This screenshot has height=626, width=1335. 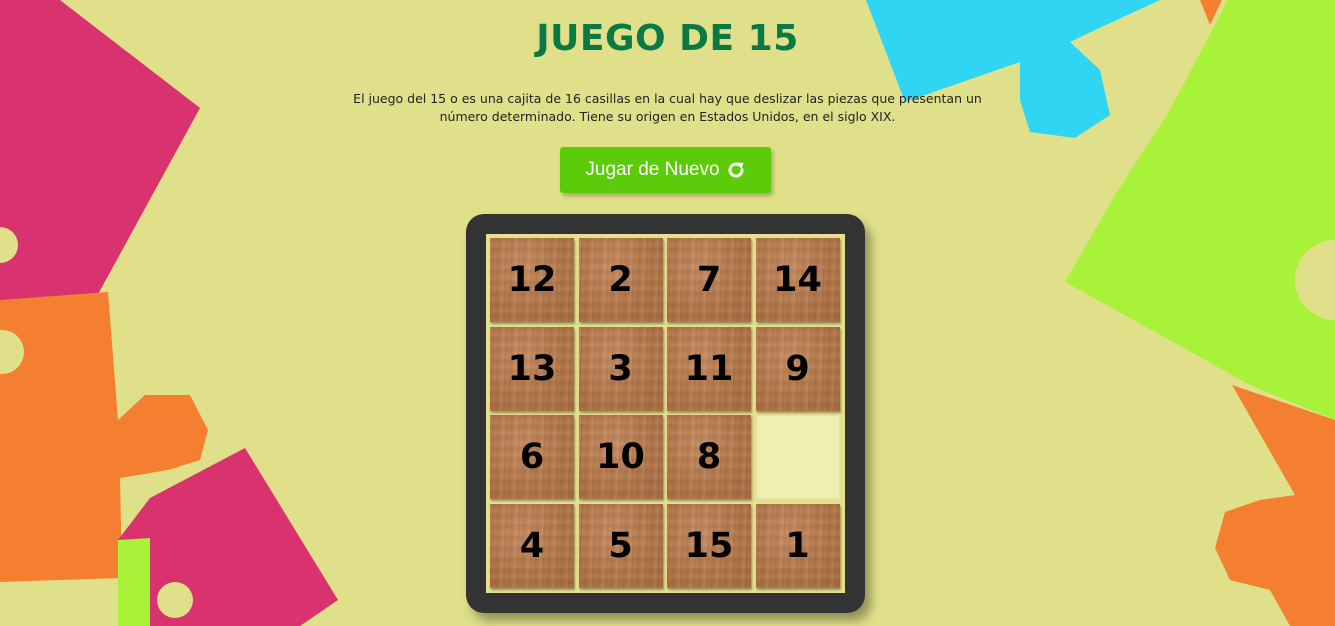 I want to click on puzzle-tile: 3, so click(x=620, y=368).